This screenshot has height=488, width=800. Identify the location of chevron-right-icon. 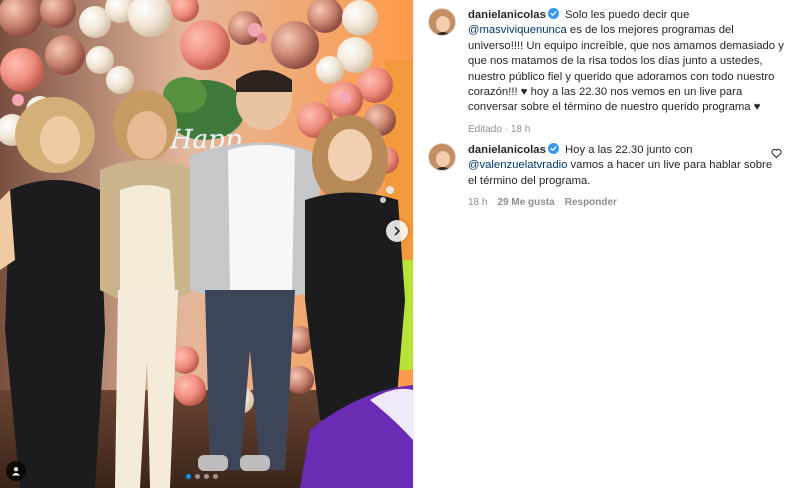
(397, 231).